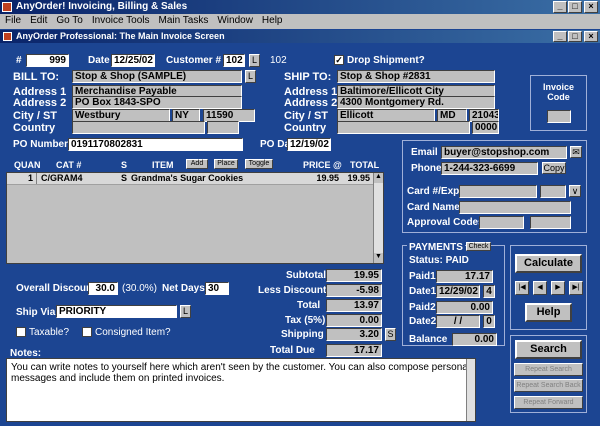 This screenshot has width=600, height=426. I want to click on date2-field: / /, so click(458, 321).